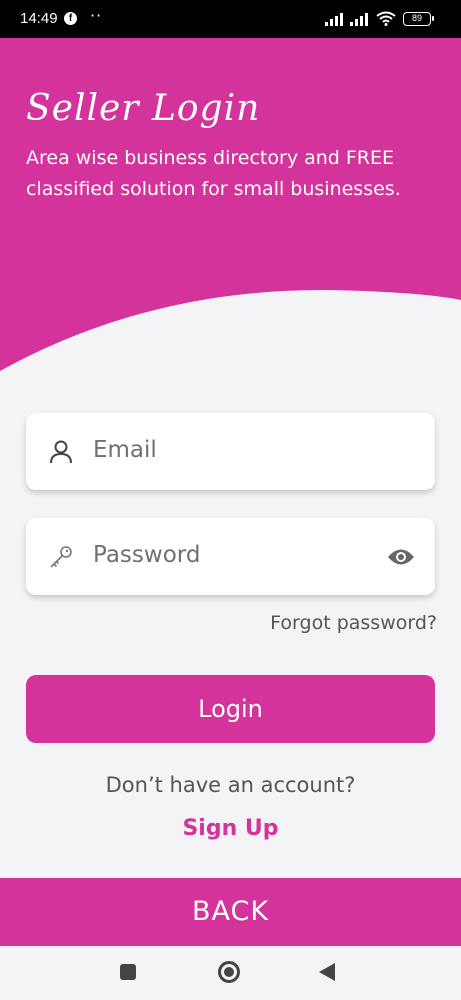 This screenshot has width=461, height=1000. What do you see at coordinates (230, 912) in the screenshot?
I see `back-button: BACK` at bounding box center [230, 912].